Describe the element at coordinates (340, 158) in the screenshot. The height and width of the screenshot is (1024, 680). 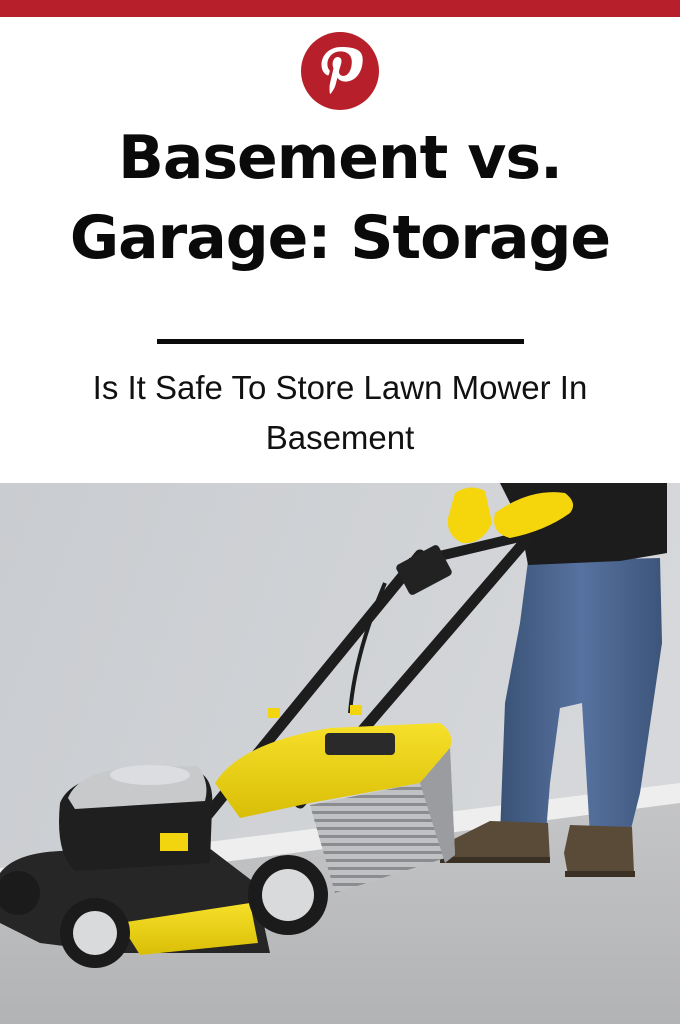
I see `headline-line-1: Basement vs.` at that location.